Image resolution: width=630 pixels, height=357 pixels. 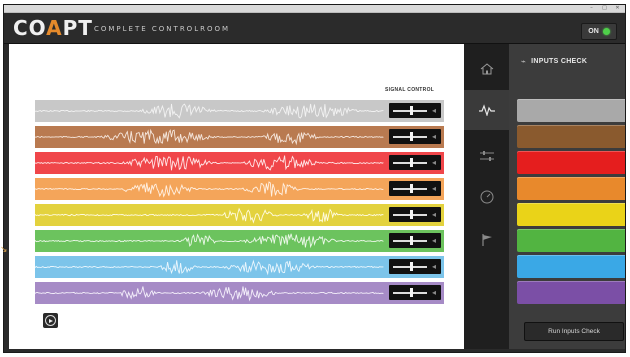 I want to click on nav-controls, so click(x=486, y=156).